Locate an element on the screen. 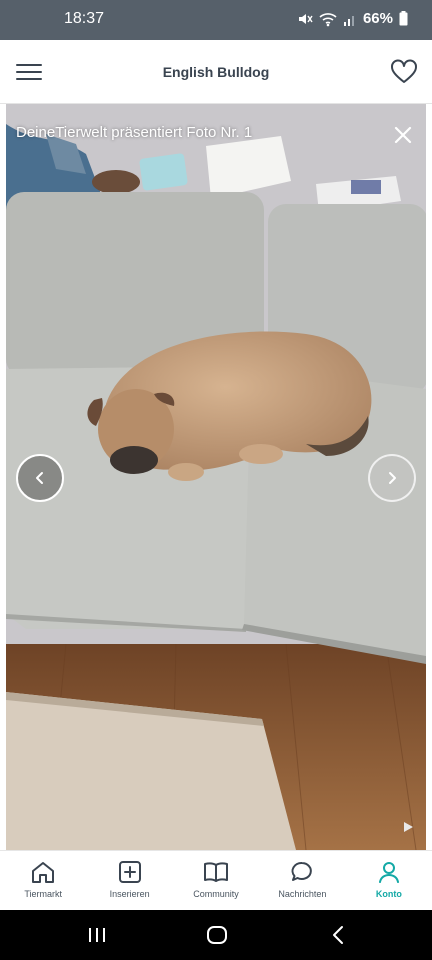 The width and height of the screenshot is (432, 960). home-icon is located at coordinates (43, 872).